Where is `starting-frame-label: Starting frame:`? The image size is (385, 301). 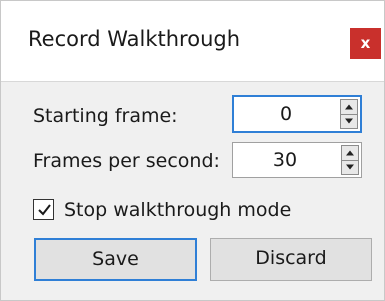 starting-frame-label: Starting frame: is located at coordinates (105, 116).